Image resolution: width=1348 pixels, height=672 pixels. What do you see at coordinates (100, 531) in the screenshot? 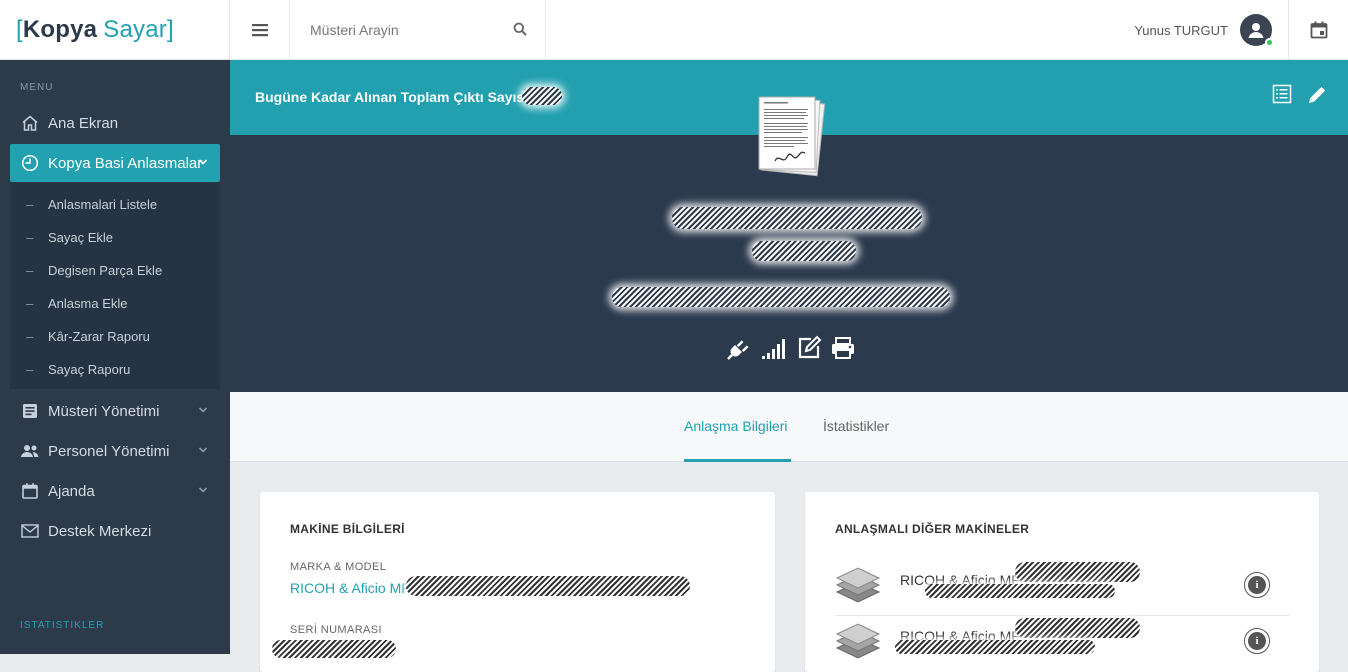
I see `sidebar-item-label: Destek Merkezi` at bounding box center [100, 531].